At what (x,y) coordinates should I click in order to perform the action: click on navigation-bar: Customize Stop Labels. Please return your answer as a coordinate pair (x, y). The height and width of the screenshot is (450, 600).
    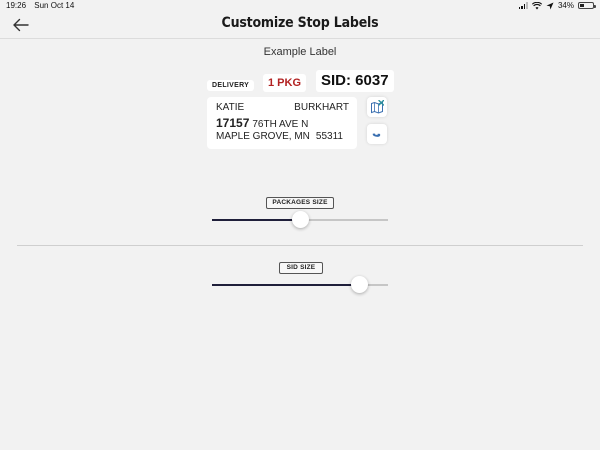
    Looking at the image, I should click on (300, 25).